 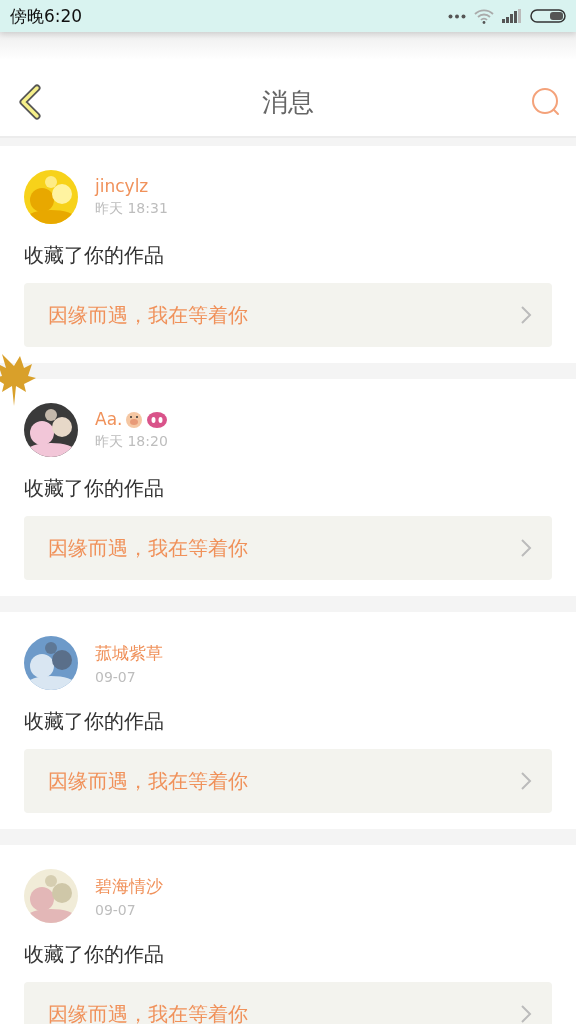 What do you see at coordinates (512, 16) in the screenshot?
I see `signal-icon` at bounding box center [512, 16].